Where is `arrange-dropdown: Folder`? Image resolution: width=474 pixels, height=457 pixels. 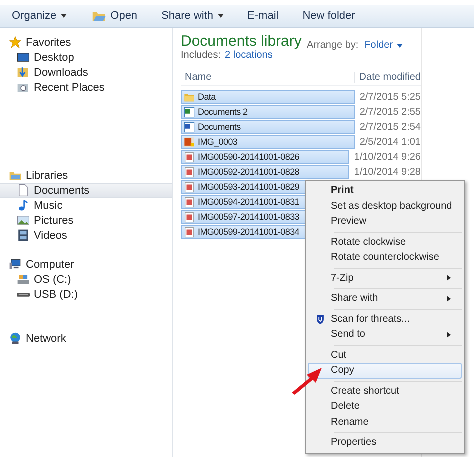
arrange-dropdown: Folder is located at coordinates (384, 45).